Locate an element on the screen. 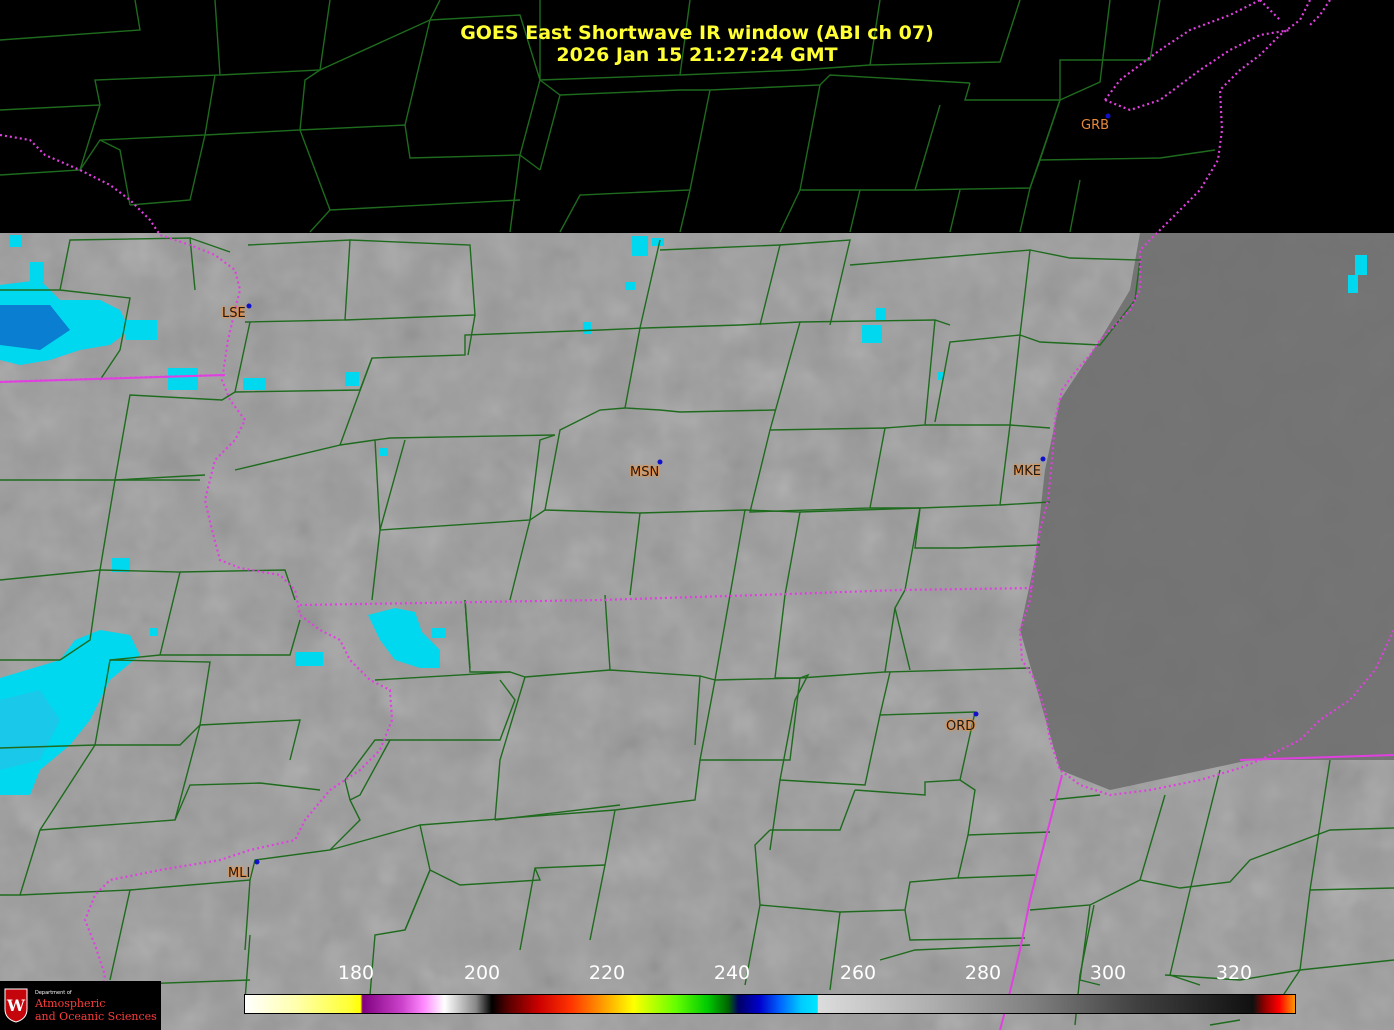  station-label-ord: ORD is located at coordinates (961, 726).